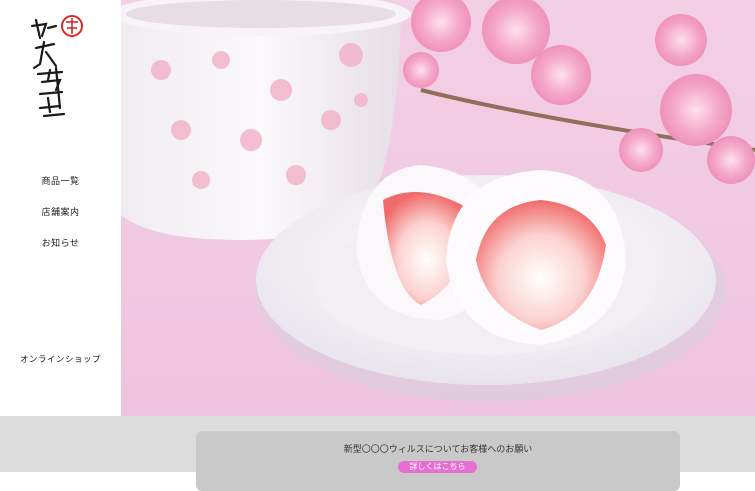  What do you see at coordinates (437, 467) in the screenshot?
I see `notice-details-button: 詳しくはこちら` at bounding box center [437, 467].